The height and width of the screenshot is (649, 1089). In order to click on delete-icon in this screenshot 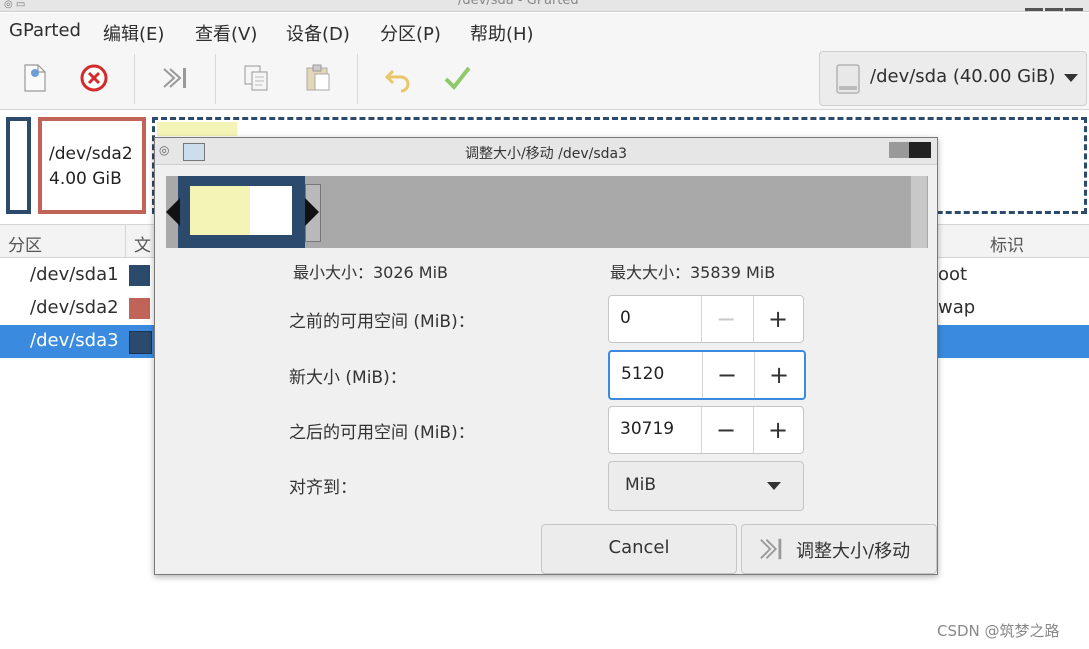, I will do `click(94, 78)`.